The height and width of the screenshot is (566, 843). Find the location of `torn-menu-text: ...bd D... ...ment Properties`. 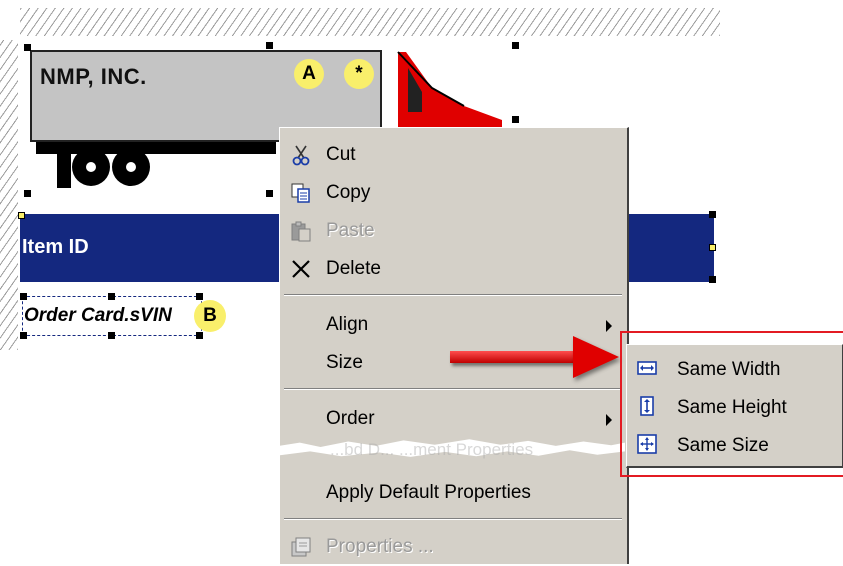

torn-menu-text: ...bd D... ...ment Properties is located at coordinates (432, 449).